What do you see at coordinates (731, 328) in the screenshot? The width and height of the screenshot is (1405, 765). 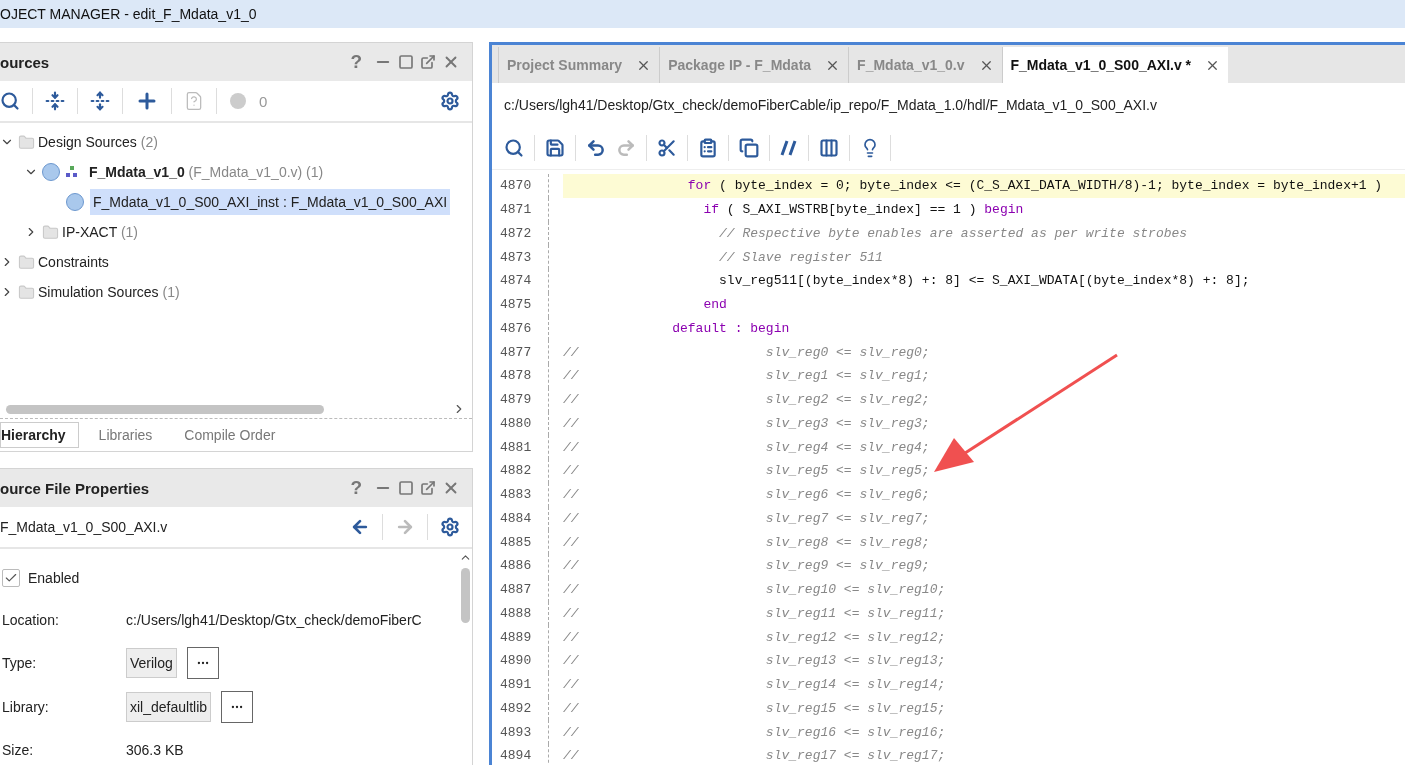 I see `code-line: default : begin` at bounding box center [731, 328].